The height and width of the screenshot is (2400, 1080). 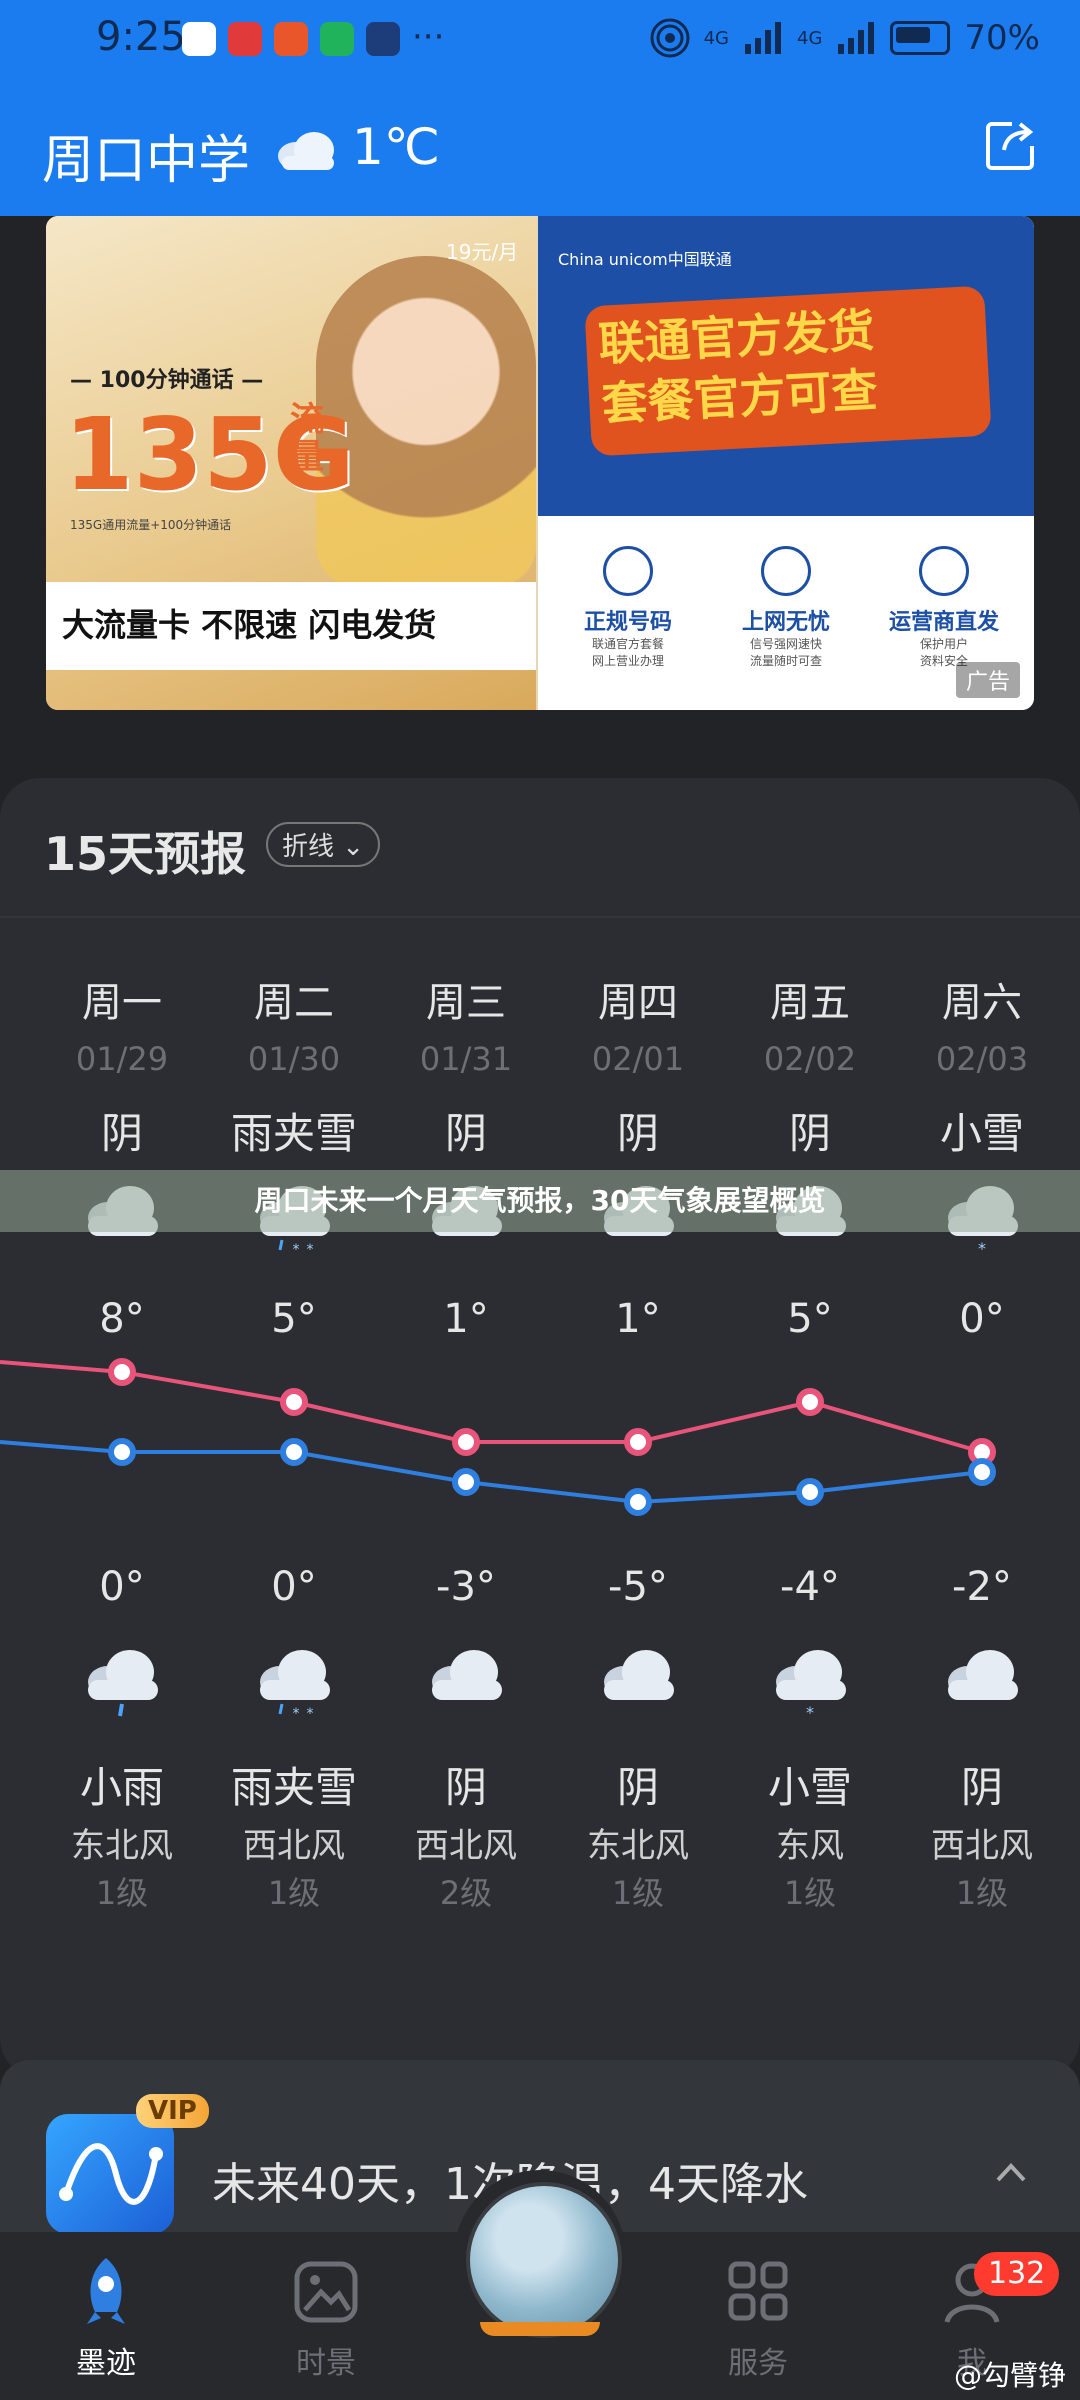 I want to click on ad-flow-label: 流量, so click(x=307, y=439).